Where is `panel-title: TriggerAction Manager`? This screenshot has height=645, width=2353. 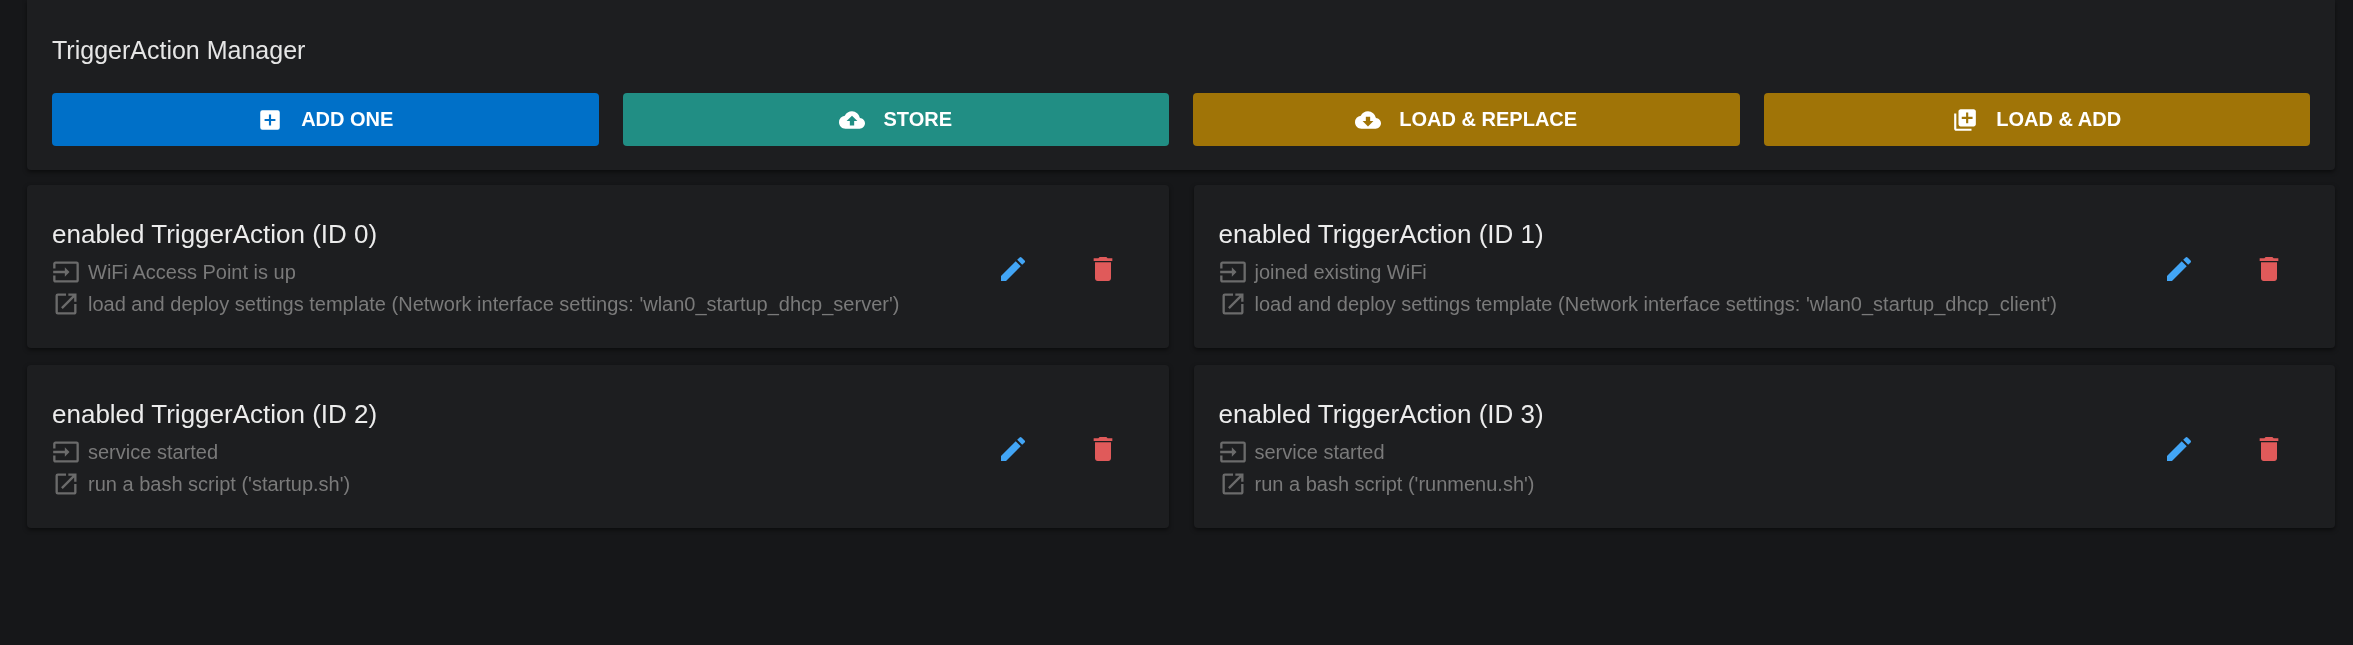
panel-title: TriggerAction Manager is located at coordinates (179, 50).